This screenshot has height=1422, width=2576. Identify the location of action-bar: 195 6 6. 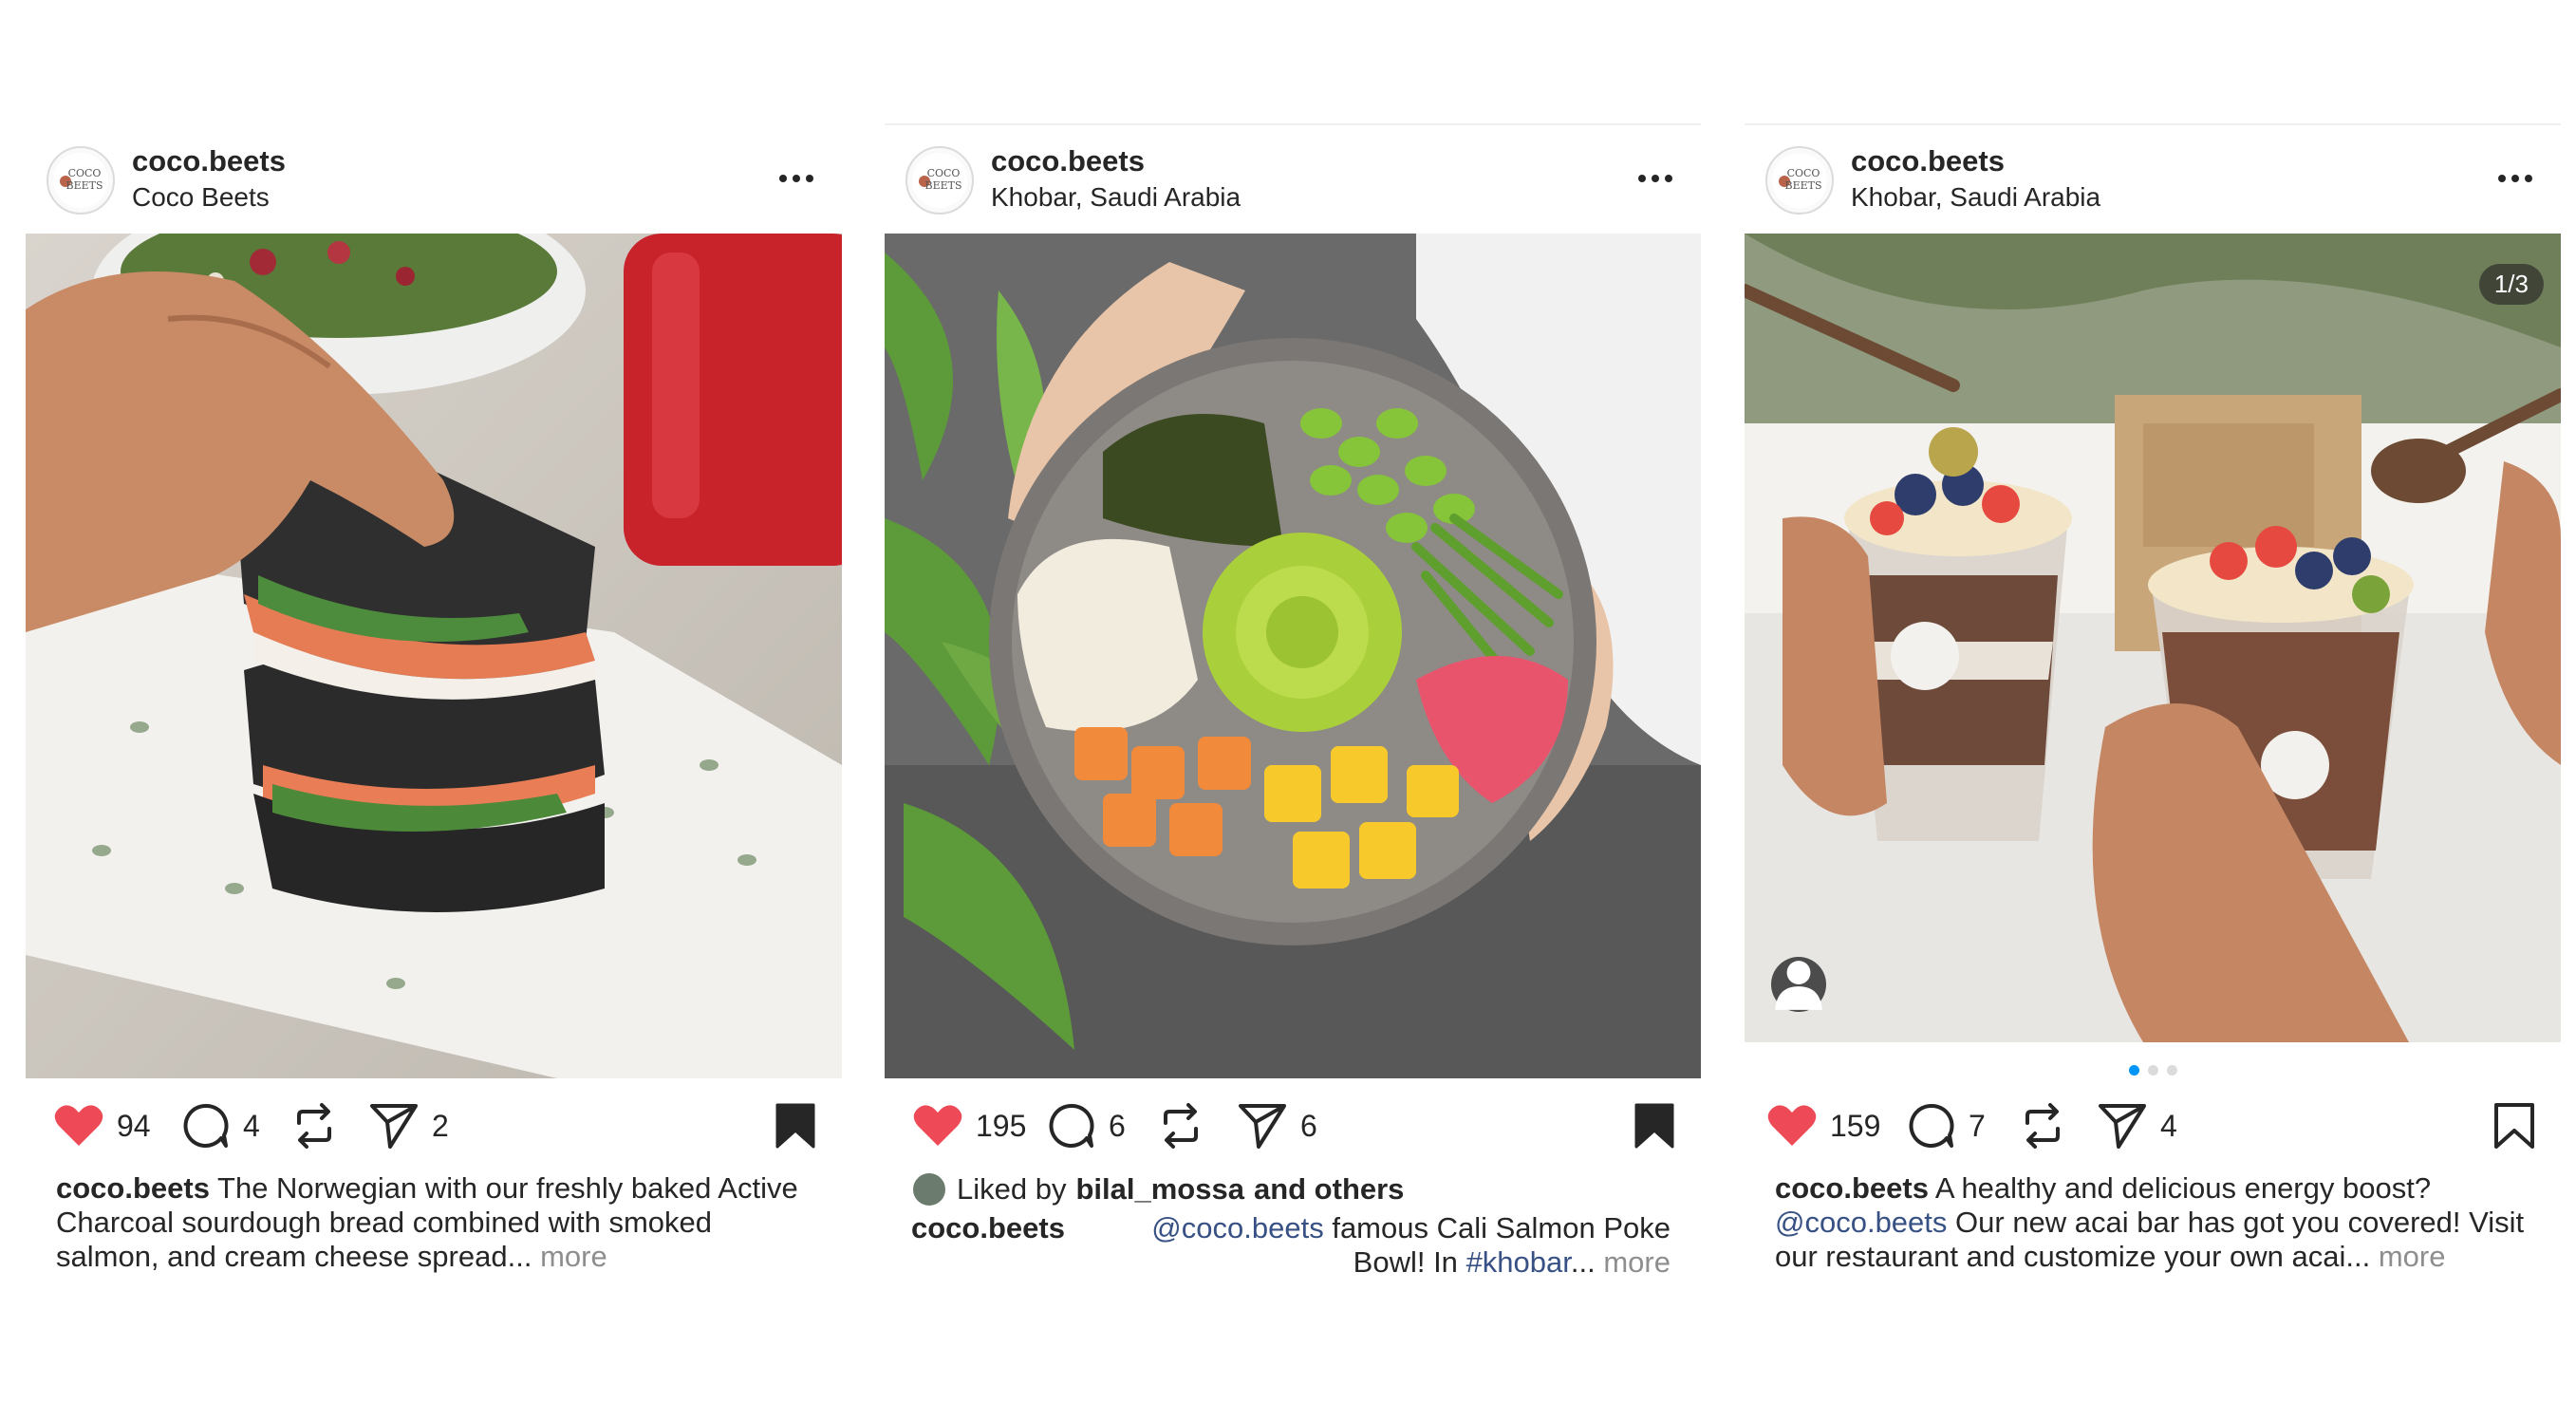
(1293, 1125).